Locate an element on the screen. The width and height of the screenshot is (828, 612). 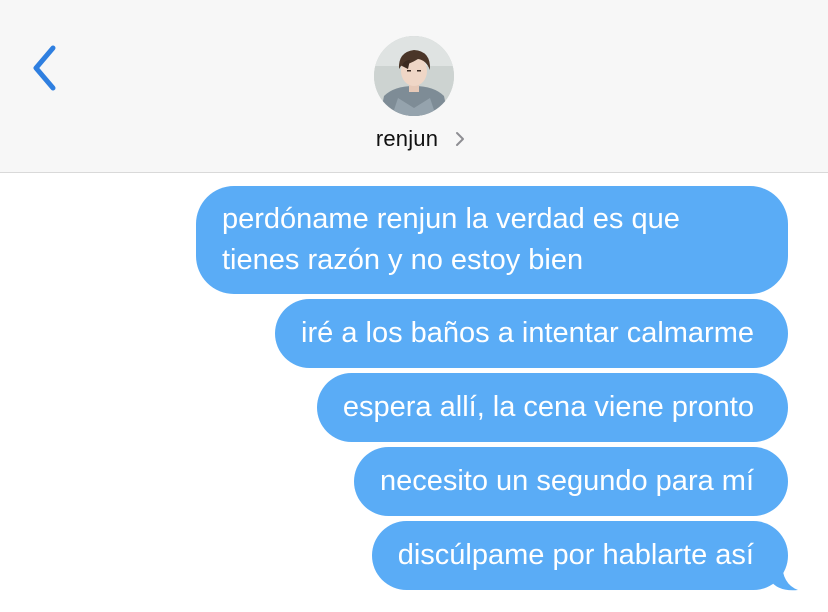
message-bubble: necesito un segundo para mí is located at coordinates (570, 481).